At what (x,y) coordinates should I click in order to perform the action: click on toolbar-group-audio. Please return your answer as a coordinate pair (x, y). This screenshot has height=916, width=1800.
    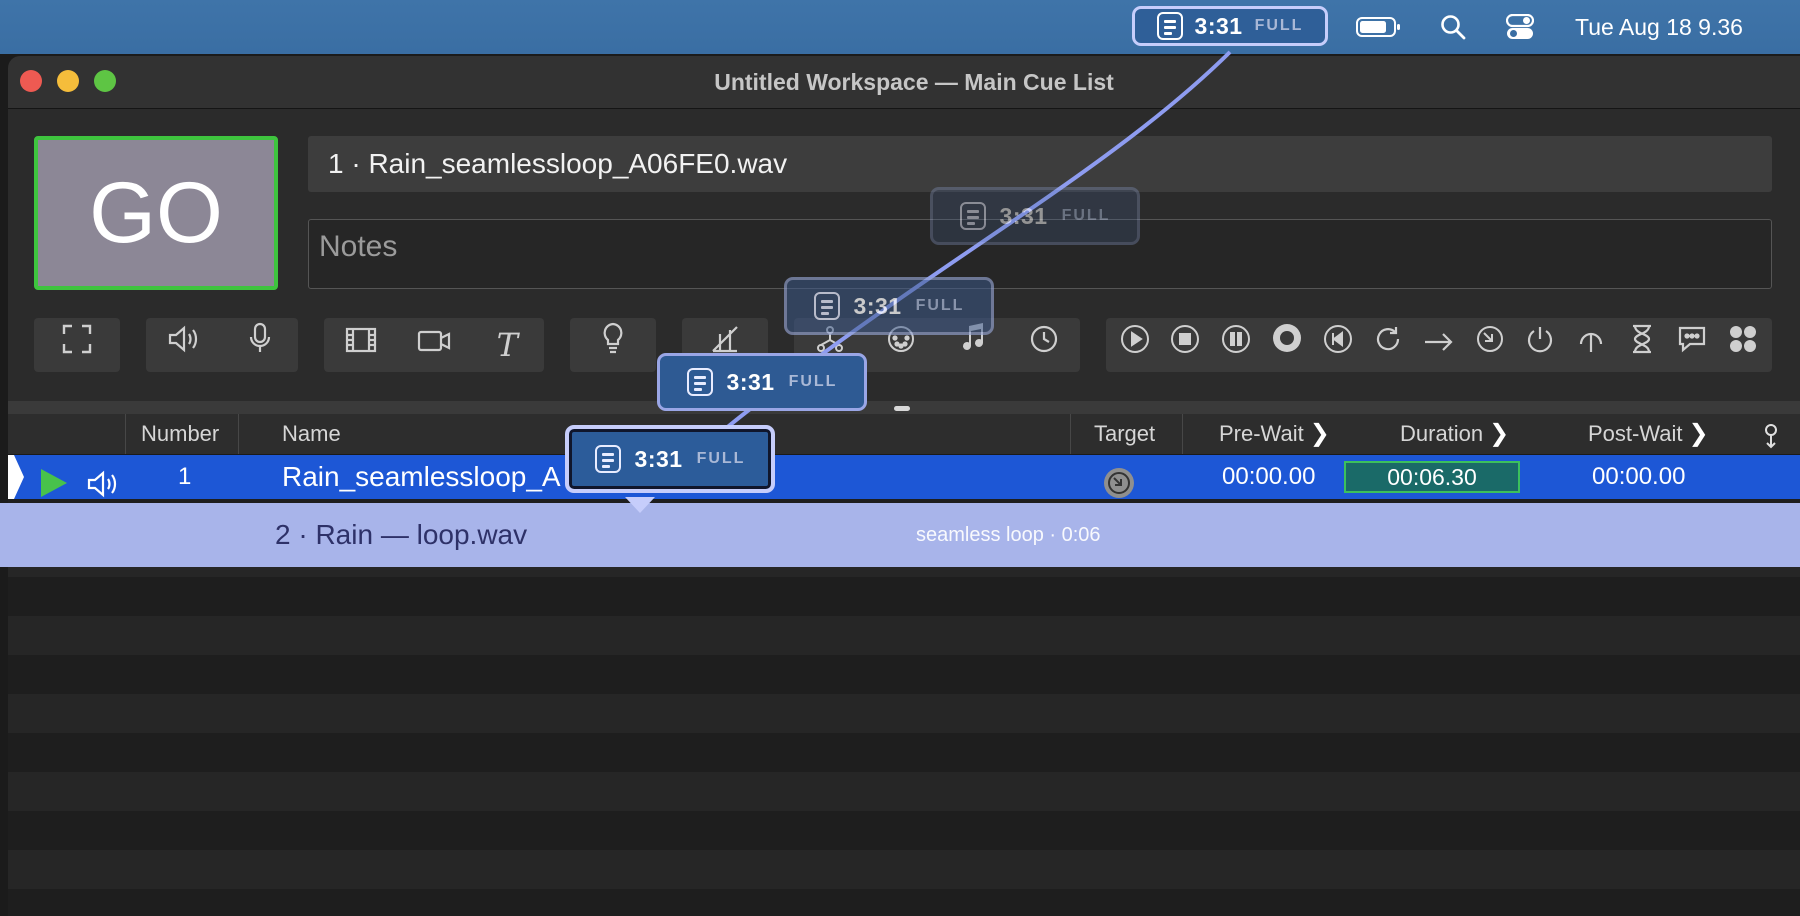
    Looking at the image, I should click on (222, 345).